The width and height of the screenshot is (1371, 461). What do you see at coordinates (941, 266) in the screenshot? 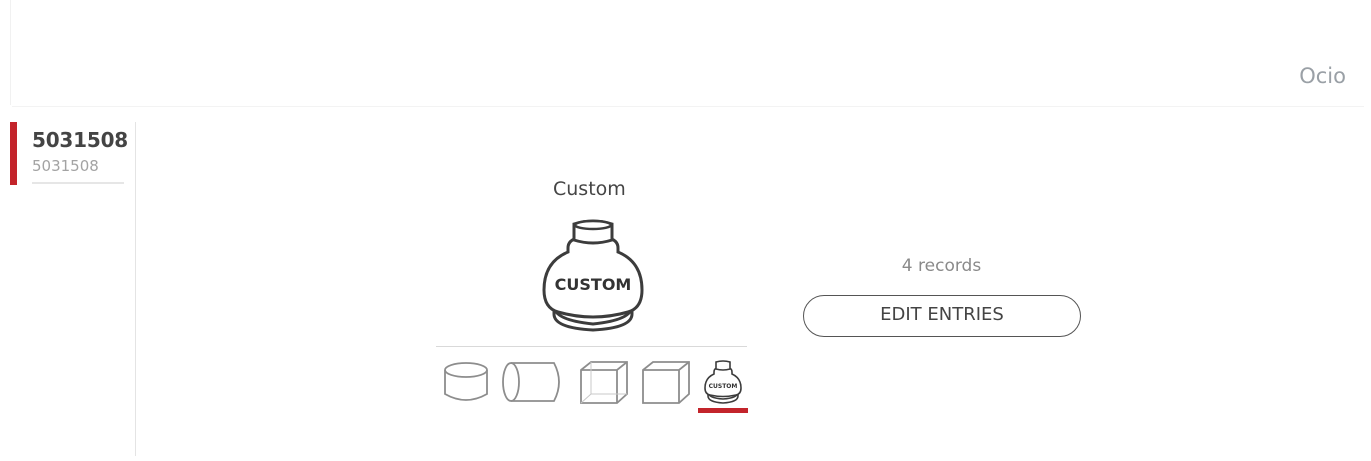
I see `records-count: 4 records` at bounding box center [941, 266].